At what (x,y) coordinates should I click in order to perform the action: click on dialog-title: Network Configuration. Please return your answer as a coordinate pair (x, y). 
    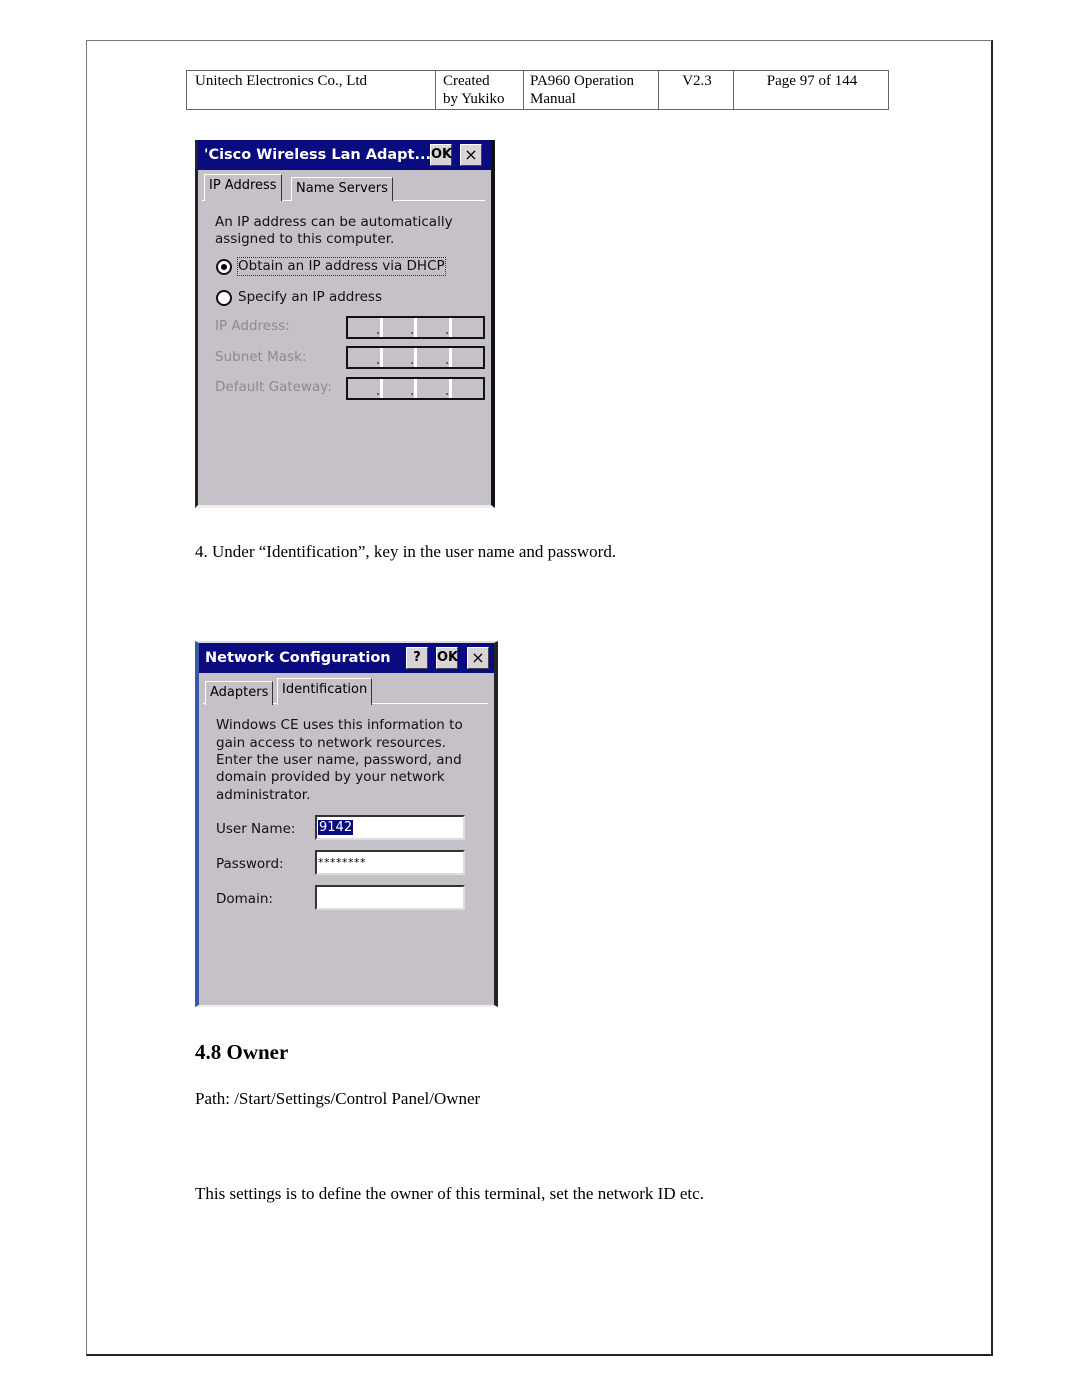
    Looking at the image, I should click on (298, 658).